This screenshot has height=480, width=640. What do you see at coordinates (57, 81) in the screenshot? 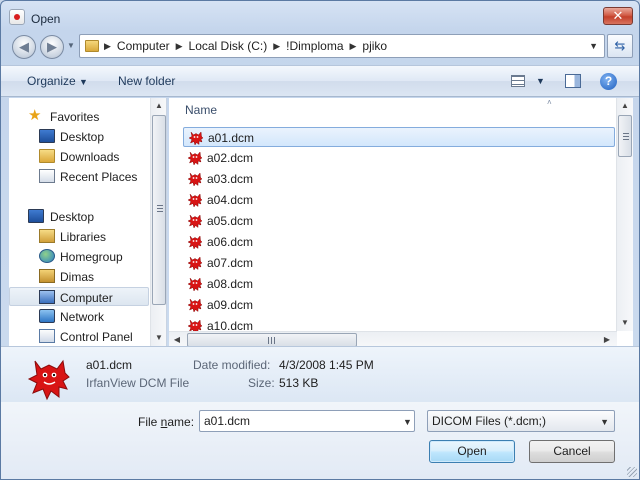
I see `organize-button: Organize ▼` at bounding box center [57, 81].